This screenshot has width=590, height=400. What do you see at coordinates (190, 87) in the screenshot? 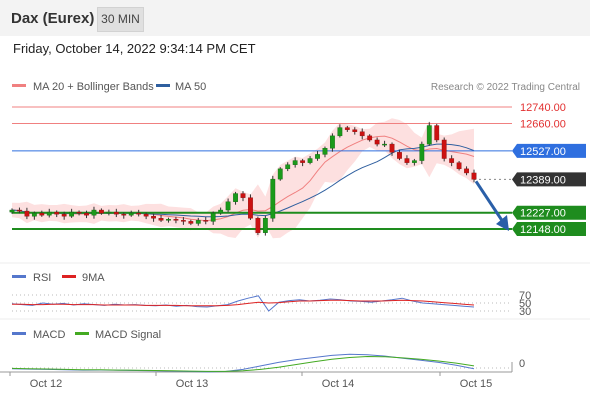
I see `ma50-legend-label: MA 50` at bounding box center [190, 87].